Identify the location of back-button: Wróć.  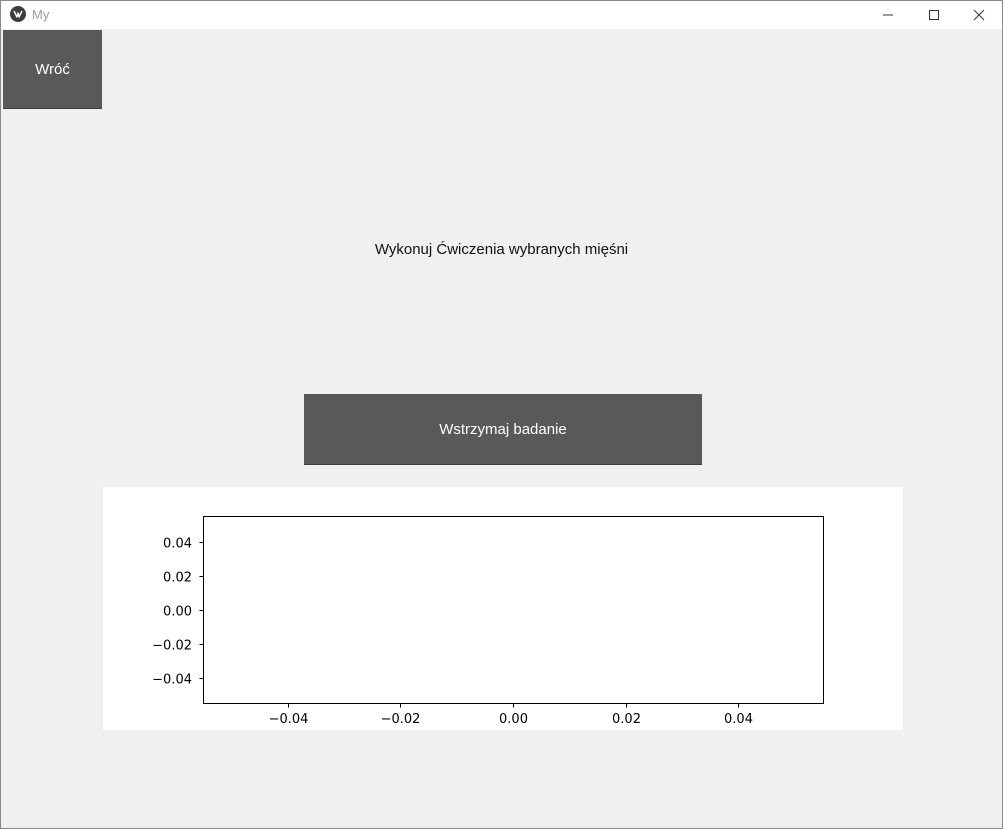
(52, 69).